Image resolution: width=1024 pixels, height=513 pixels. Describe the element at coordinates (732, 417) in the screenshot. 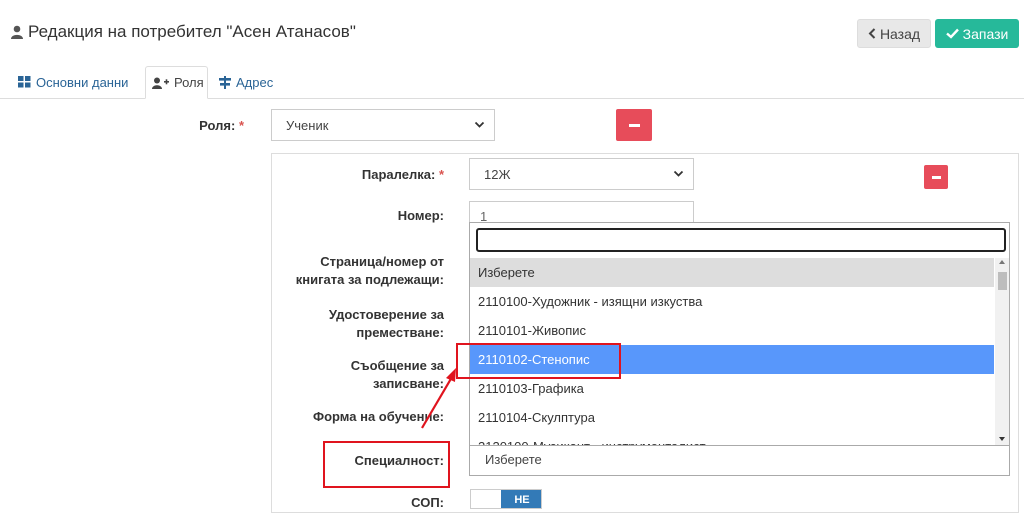

I see `dropdown-option: 2110104-Скулптура` at that location.